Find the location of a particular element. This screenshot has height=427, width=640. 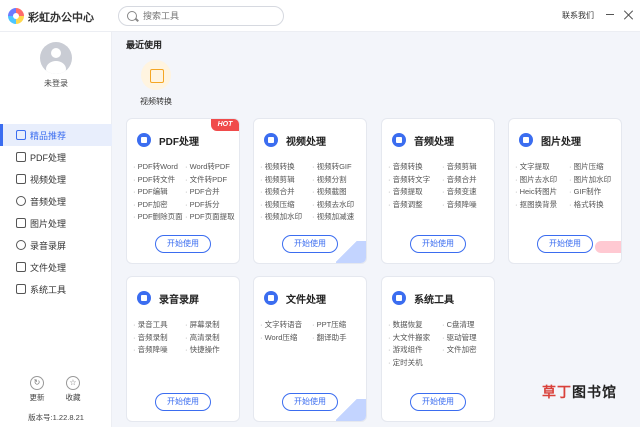

sidebar-item-image: 图片处理 is located at coordinates (56, 223).